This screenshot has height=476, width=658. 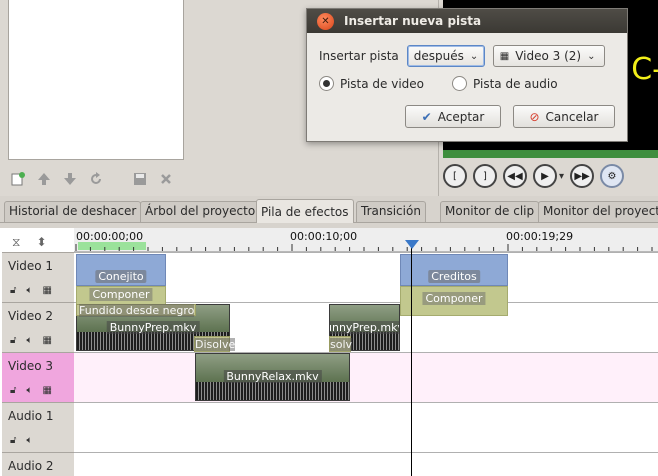 I want to click on clip-label: BunnyRelax.mkv, so click(x=272, y=376).